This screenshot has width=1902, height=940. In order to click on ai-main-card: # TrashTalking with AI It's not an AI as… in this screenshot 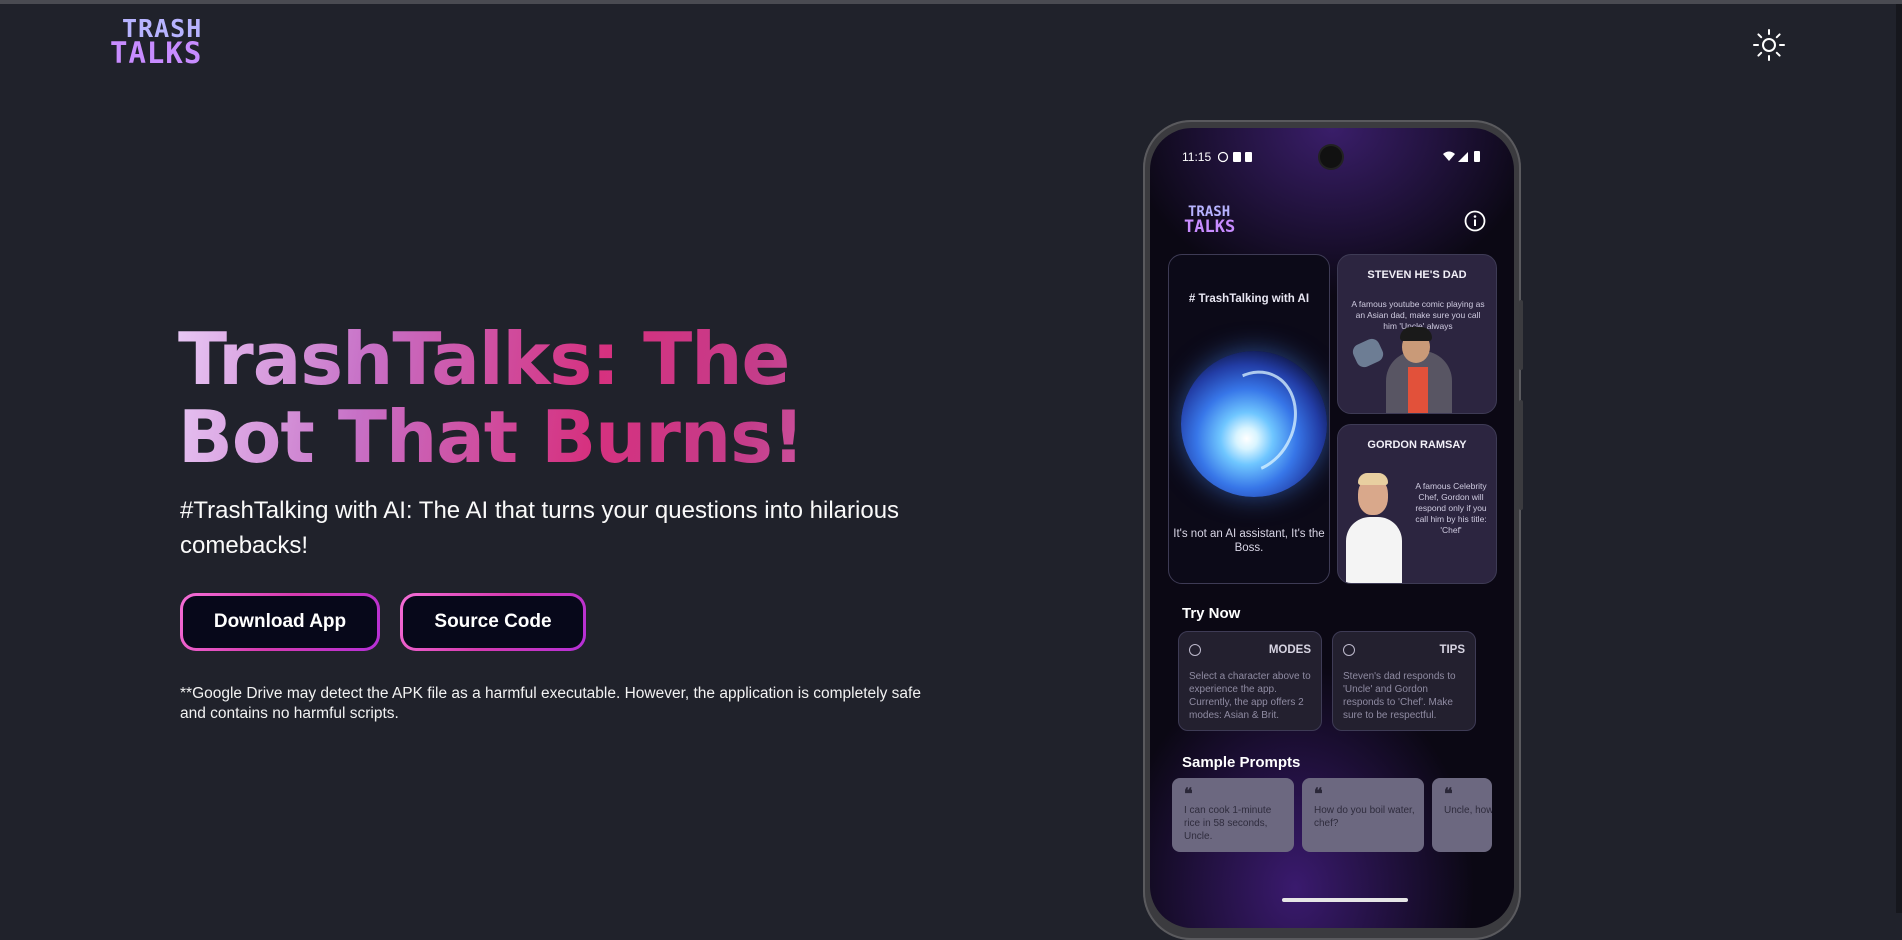, I will do `click(1249, 419)`.